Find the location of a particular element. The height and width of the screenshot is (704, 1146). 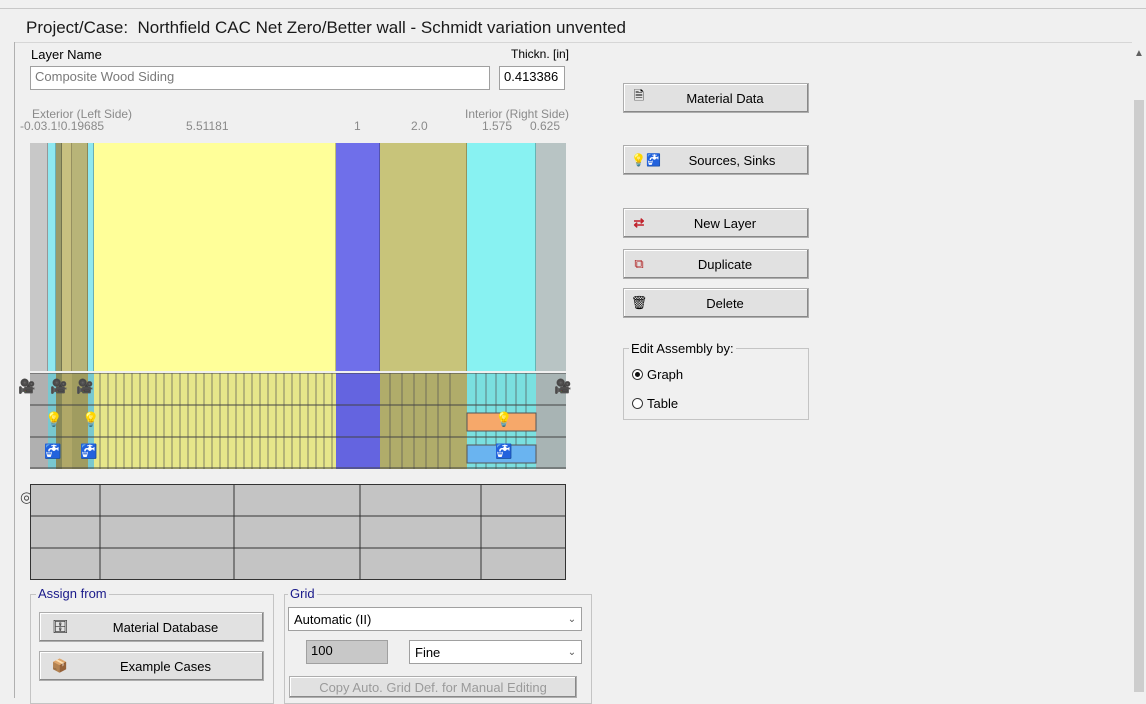

grid-resolution-select: Fine ⌄ is located at coordinates (495, 652).